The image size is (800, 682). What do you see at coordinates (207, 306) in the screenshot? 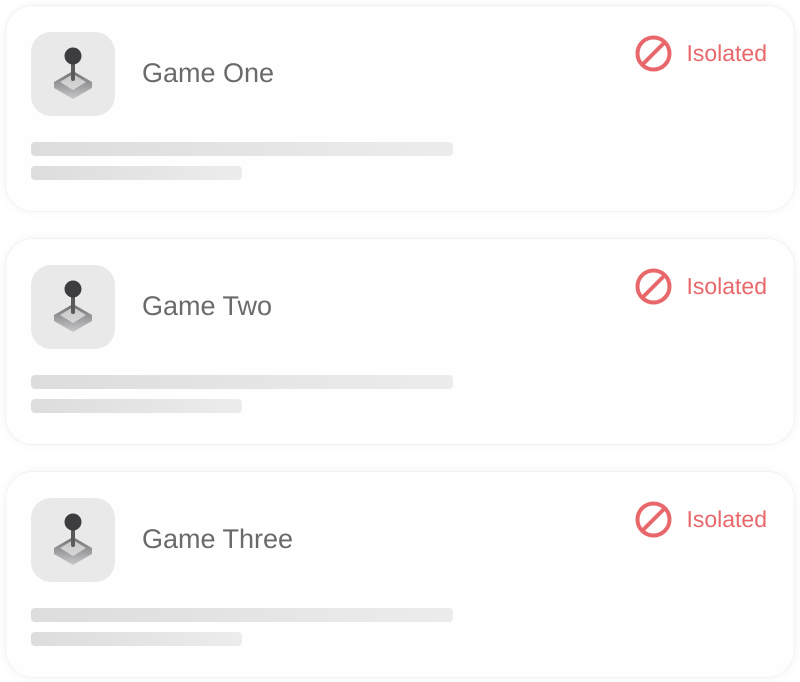
I see `game-title: Game Two` at bounding box center [207, 306].